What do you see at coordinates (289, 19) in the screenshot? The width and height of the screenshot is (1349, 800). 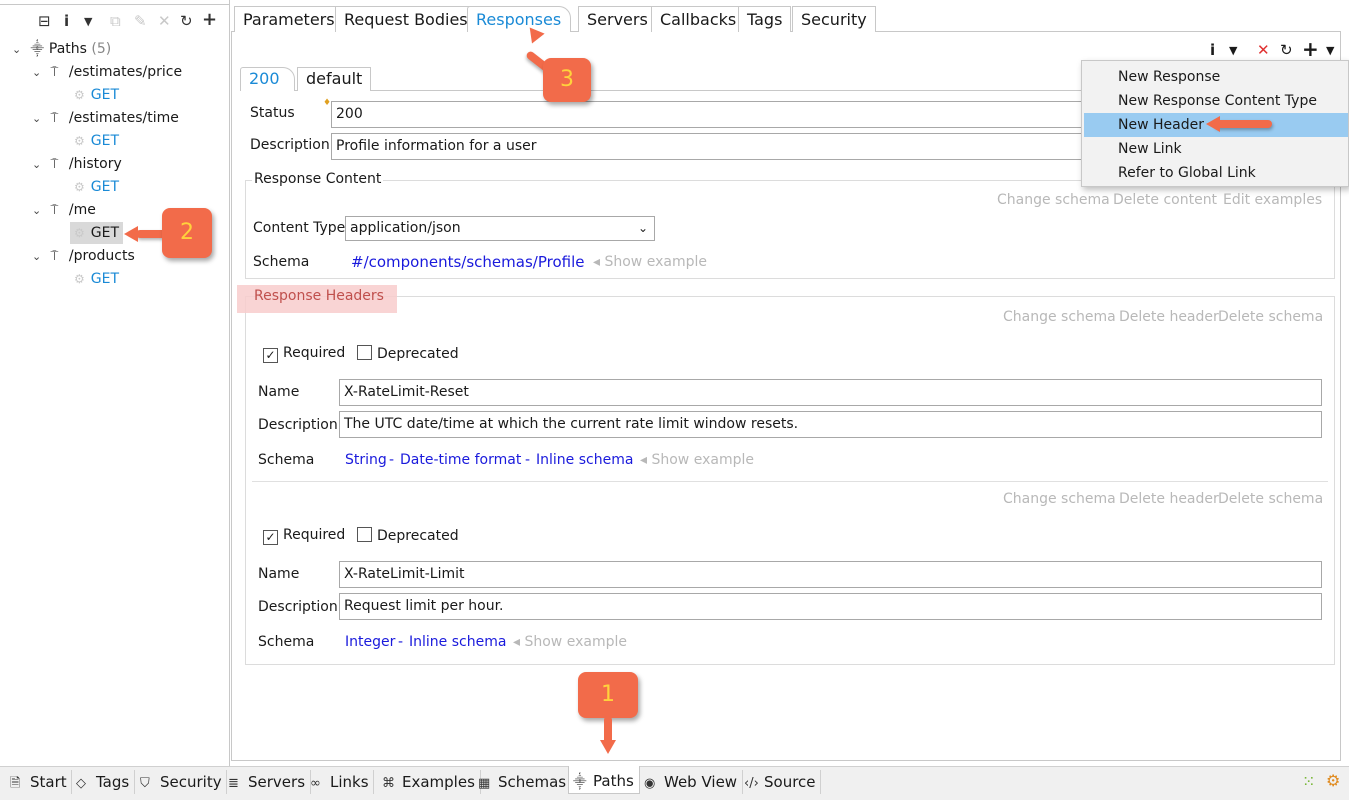 I see `tab-parameters: Parameters` at bounding box center [289, 19].